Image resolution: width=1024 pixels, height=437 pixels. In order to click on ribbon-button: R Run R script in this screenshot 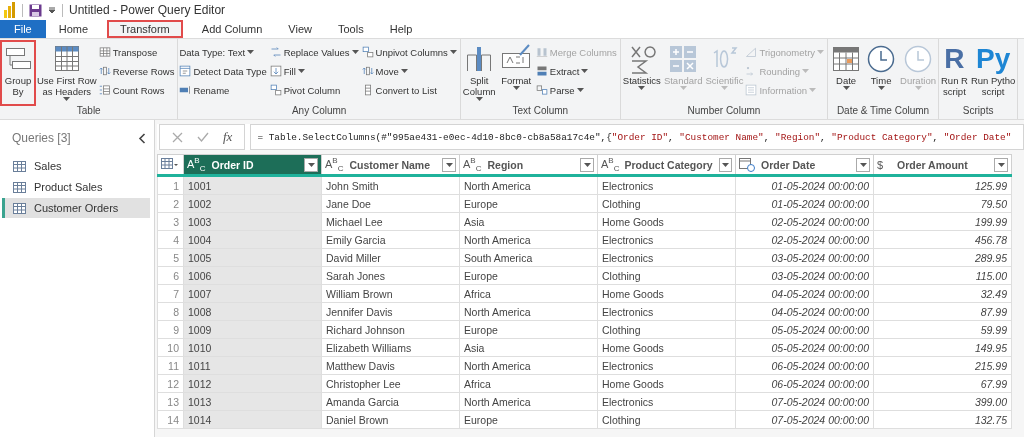, I will do `click(954, 73)`.